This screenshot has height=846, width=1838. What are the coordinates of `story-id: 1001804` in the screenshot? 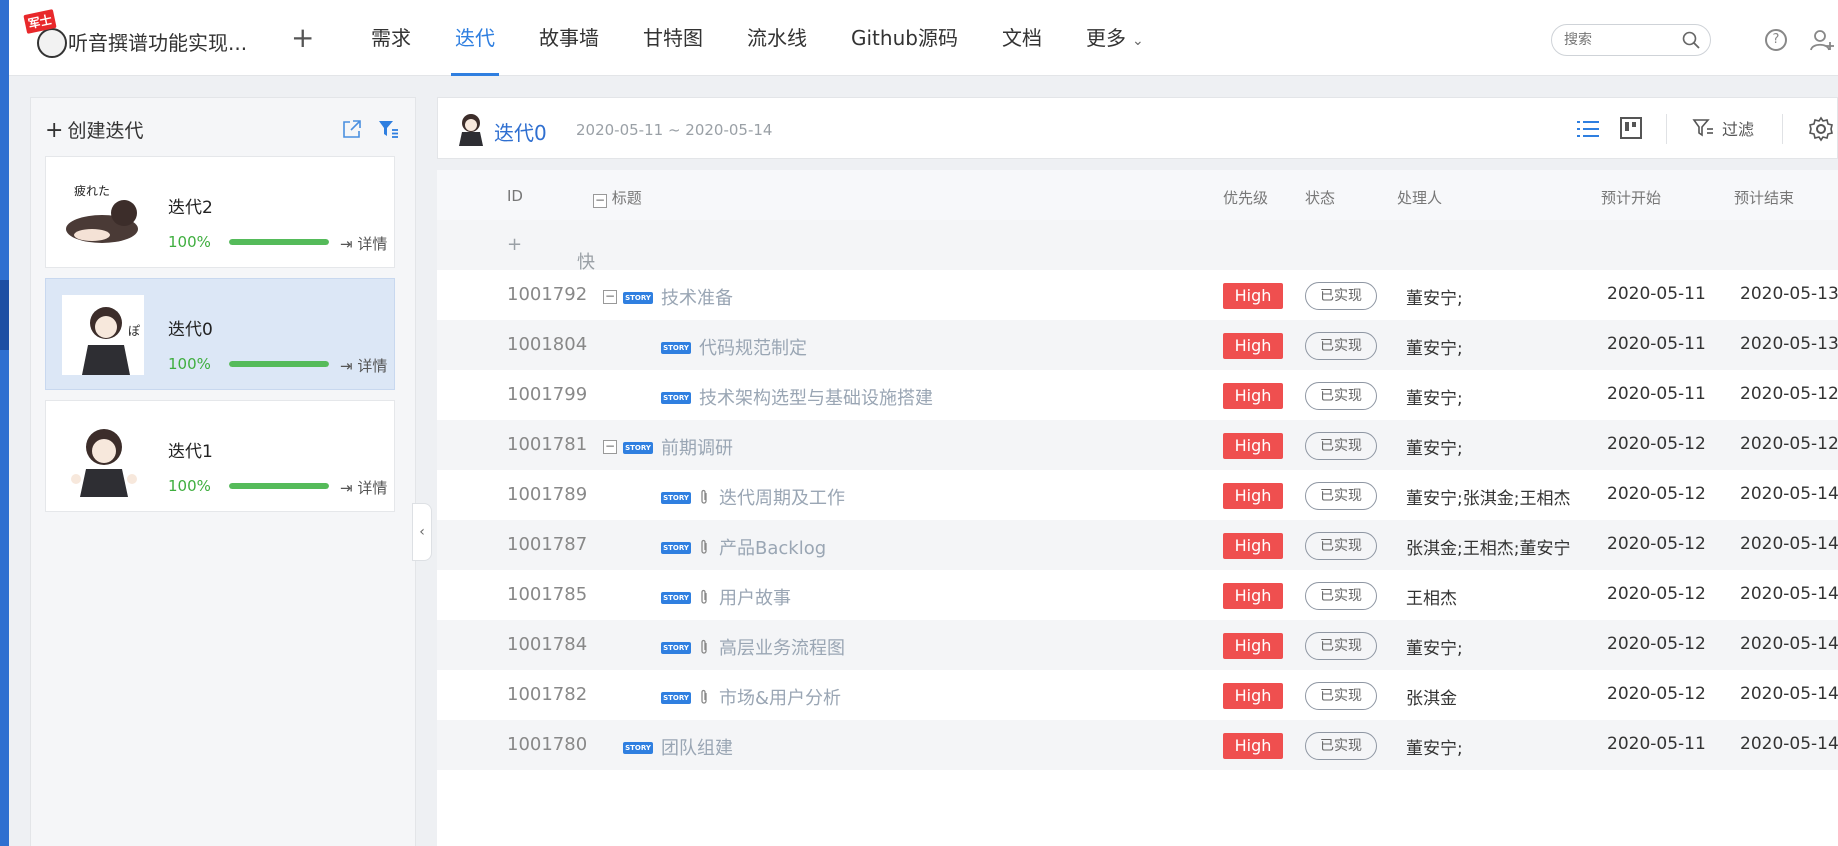 It's located at (547, 344).